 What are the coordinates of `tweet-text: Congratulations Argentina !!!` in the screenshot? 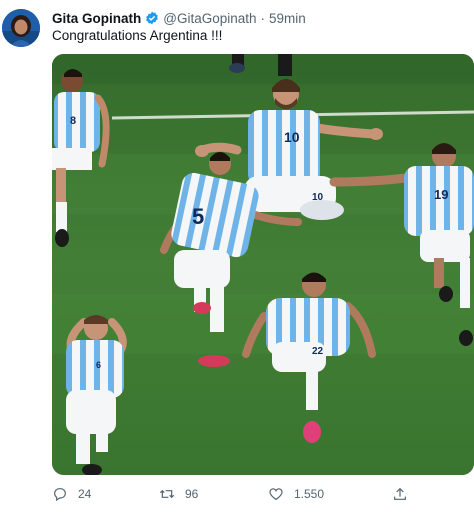 It's located at (137, 35).